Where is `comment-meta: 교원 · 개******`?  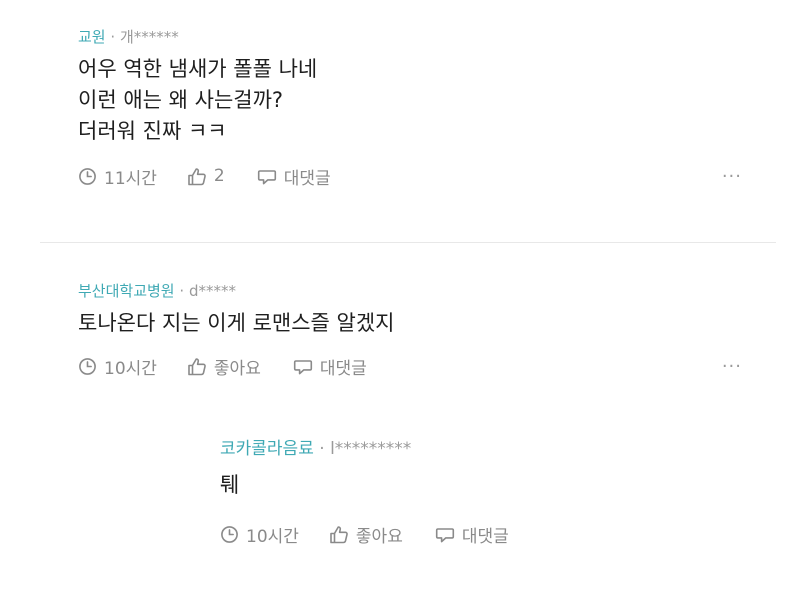 comment-meta: 교원 · 개****** is located at coordinates (418, 37).